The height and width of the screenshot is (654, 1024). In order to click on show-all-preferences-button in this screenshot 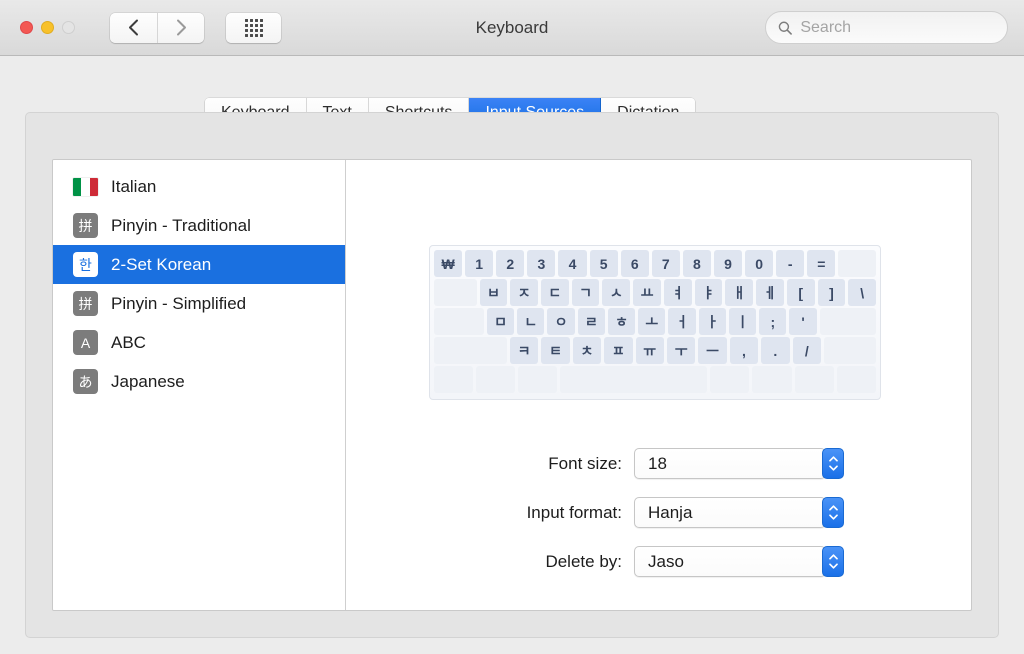, I will do `click(253, 27)`.